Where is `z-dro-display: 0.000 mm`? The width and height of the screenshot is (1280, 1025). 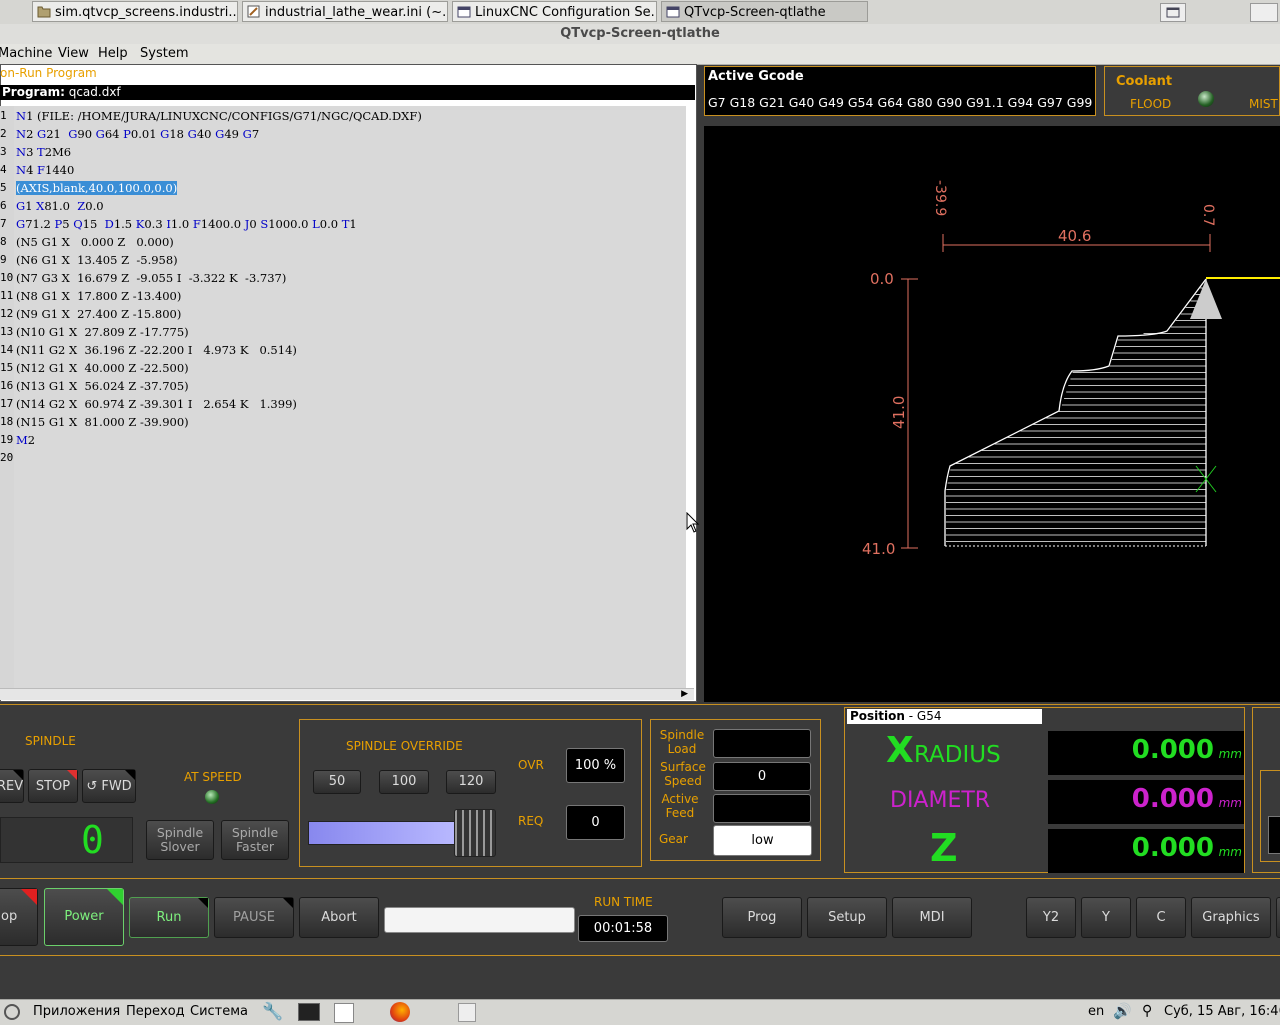 z-dro-display: 0.000 mm is located at coordinates (1146, 851).